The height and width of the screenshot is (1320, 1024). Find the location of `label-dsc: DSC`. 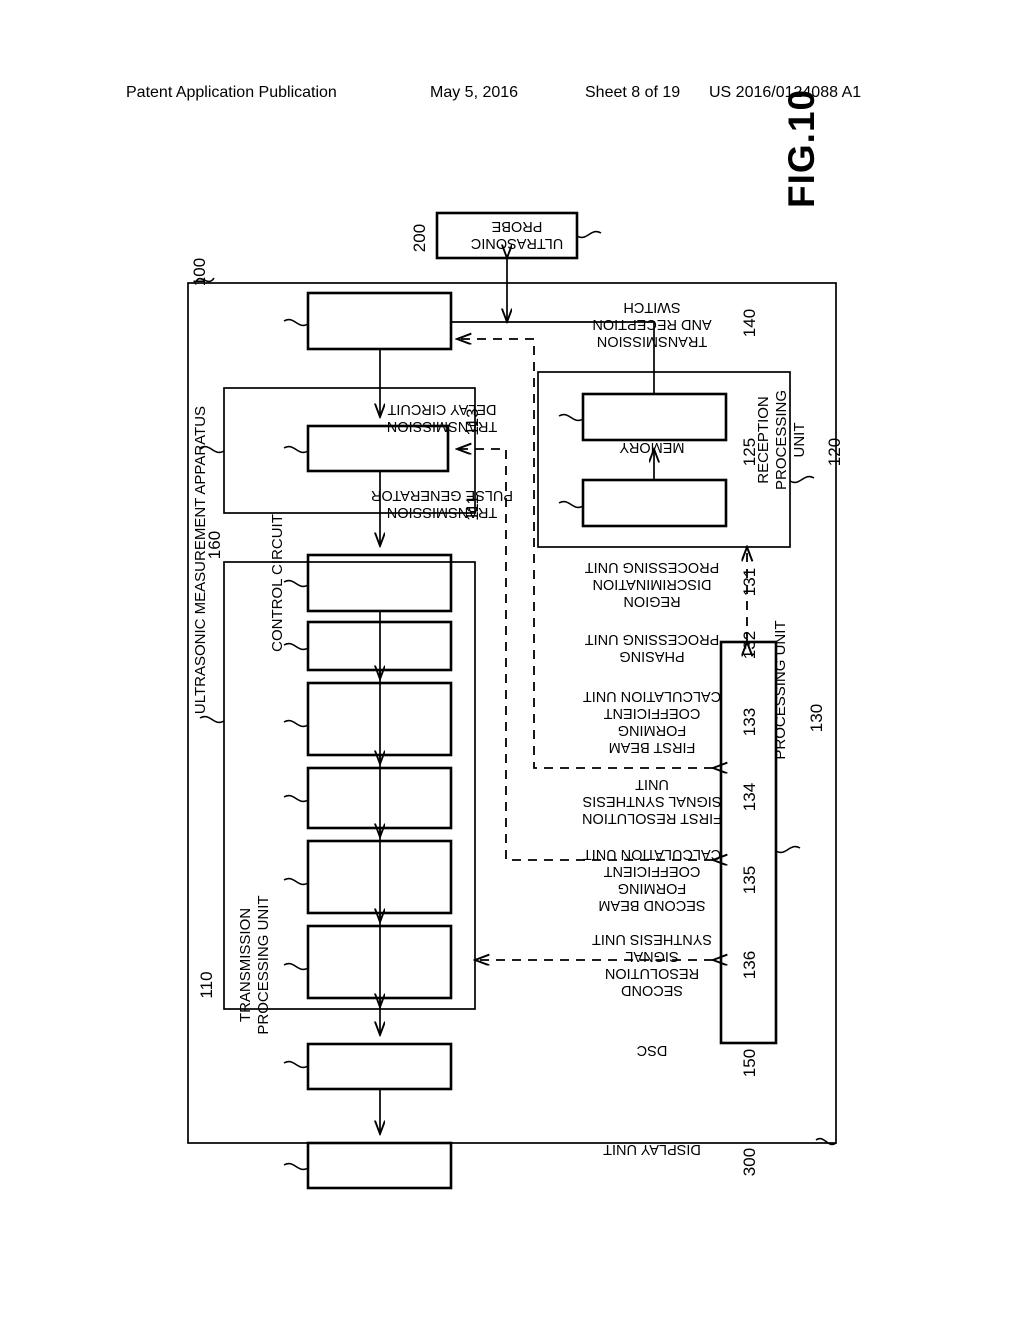

label-dsc: DSC is located at coordinates (652, 1050).